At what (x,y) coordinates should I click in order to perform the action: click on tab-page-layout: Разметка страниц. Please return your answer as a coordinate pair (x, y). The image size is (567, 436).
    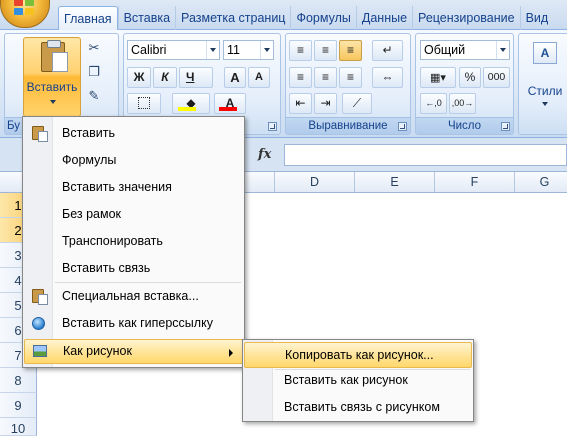
    Looking at the image, I should click on (232, 18).